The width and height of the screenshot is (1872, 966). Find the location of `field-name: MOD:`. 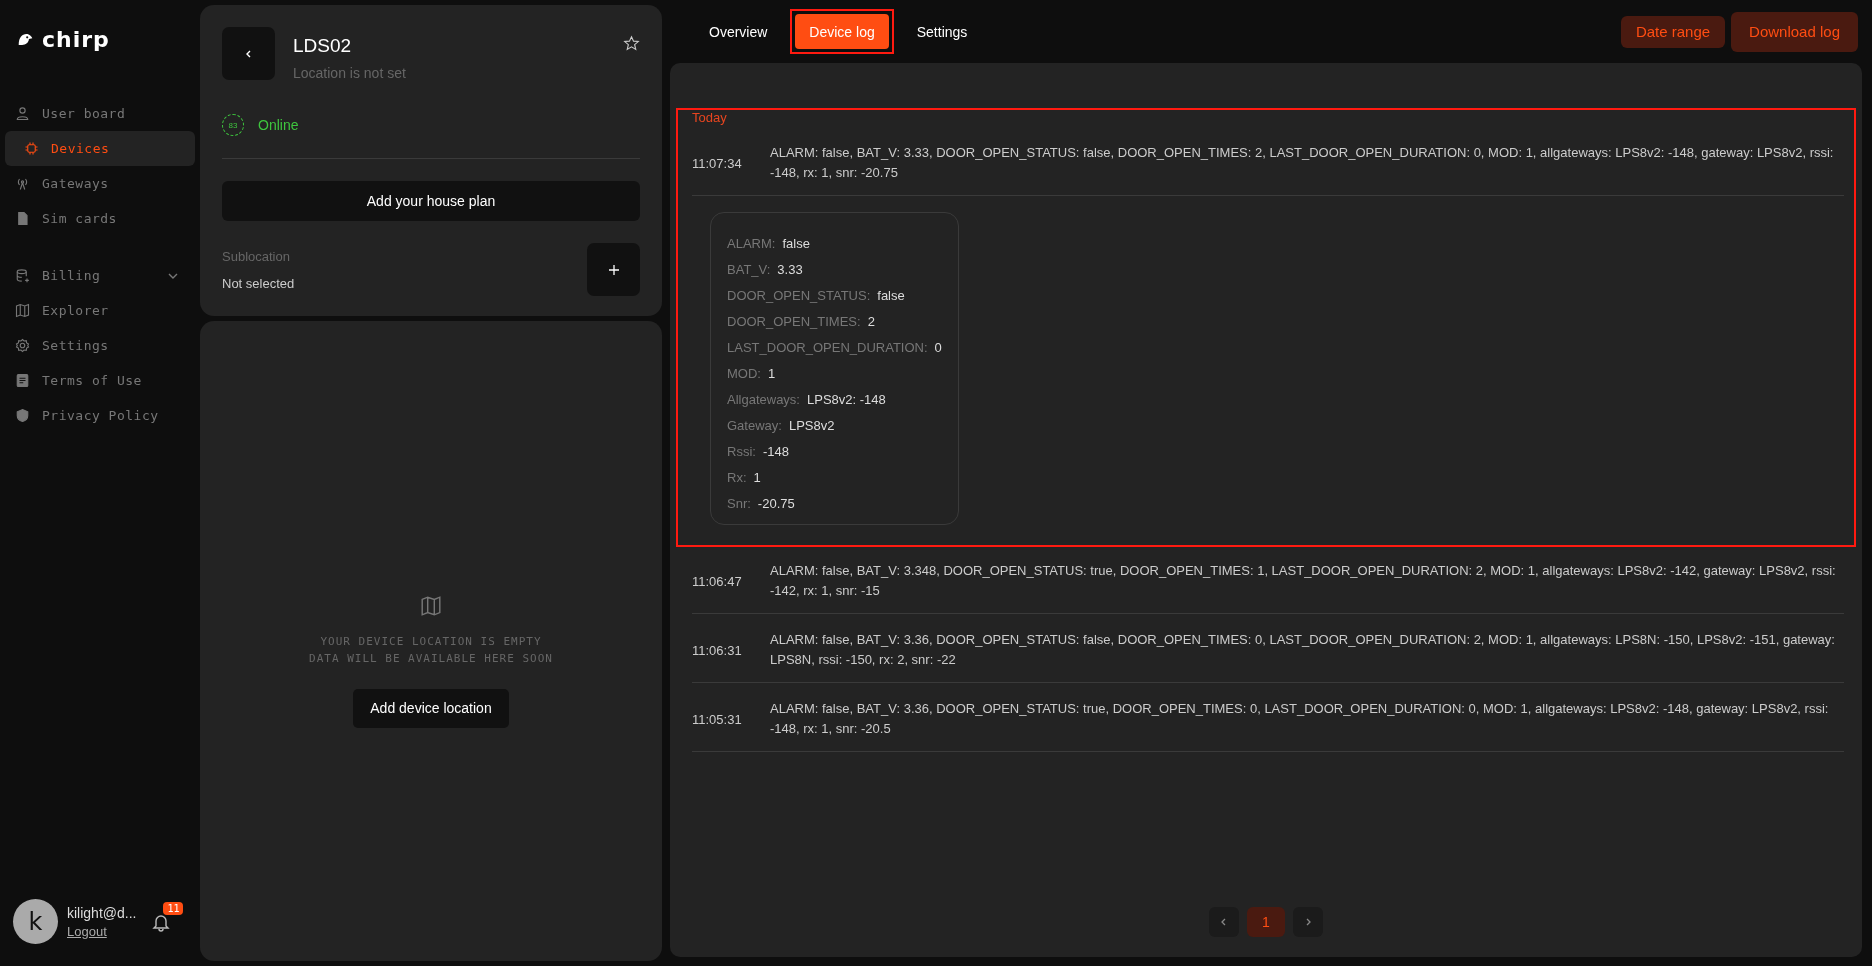

field-name: MOD: is located at coordinates (744, 373).